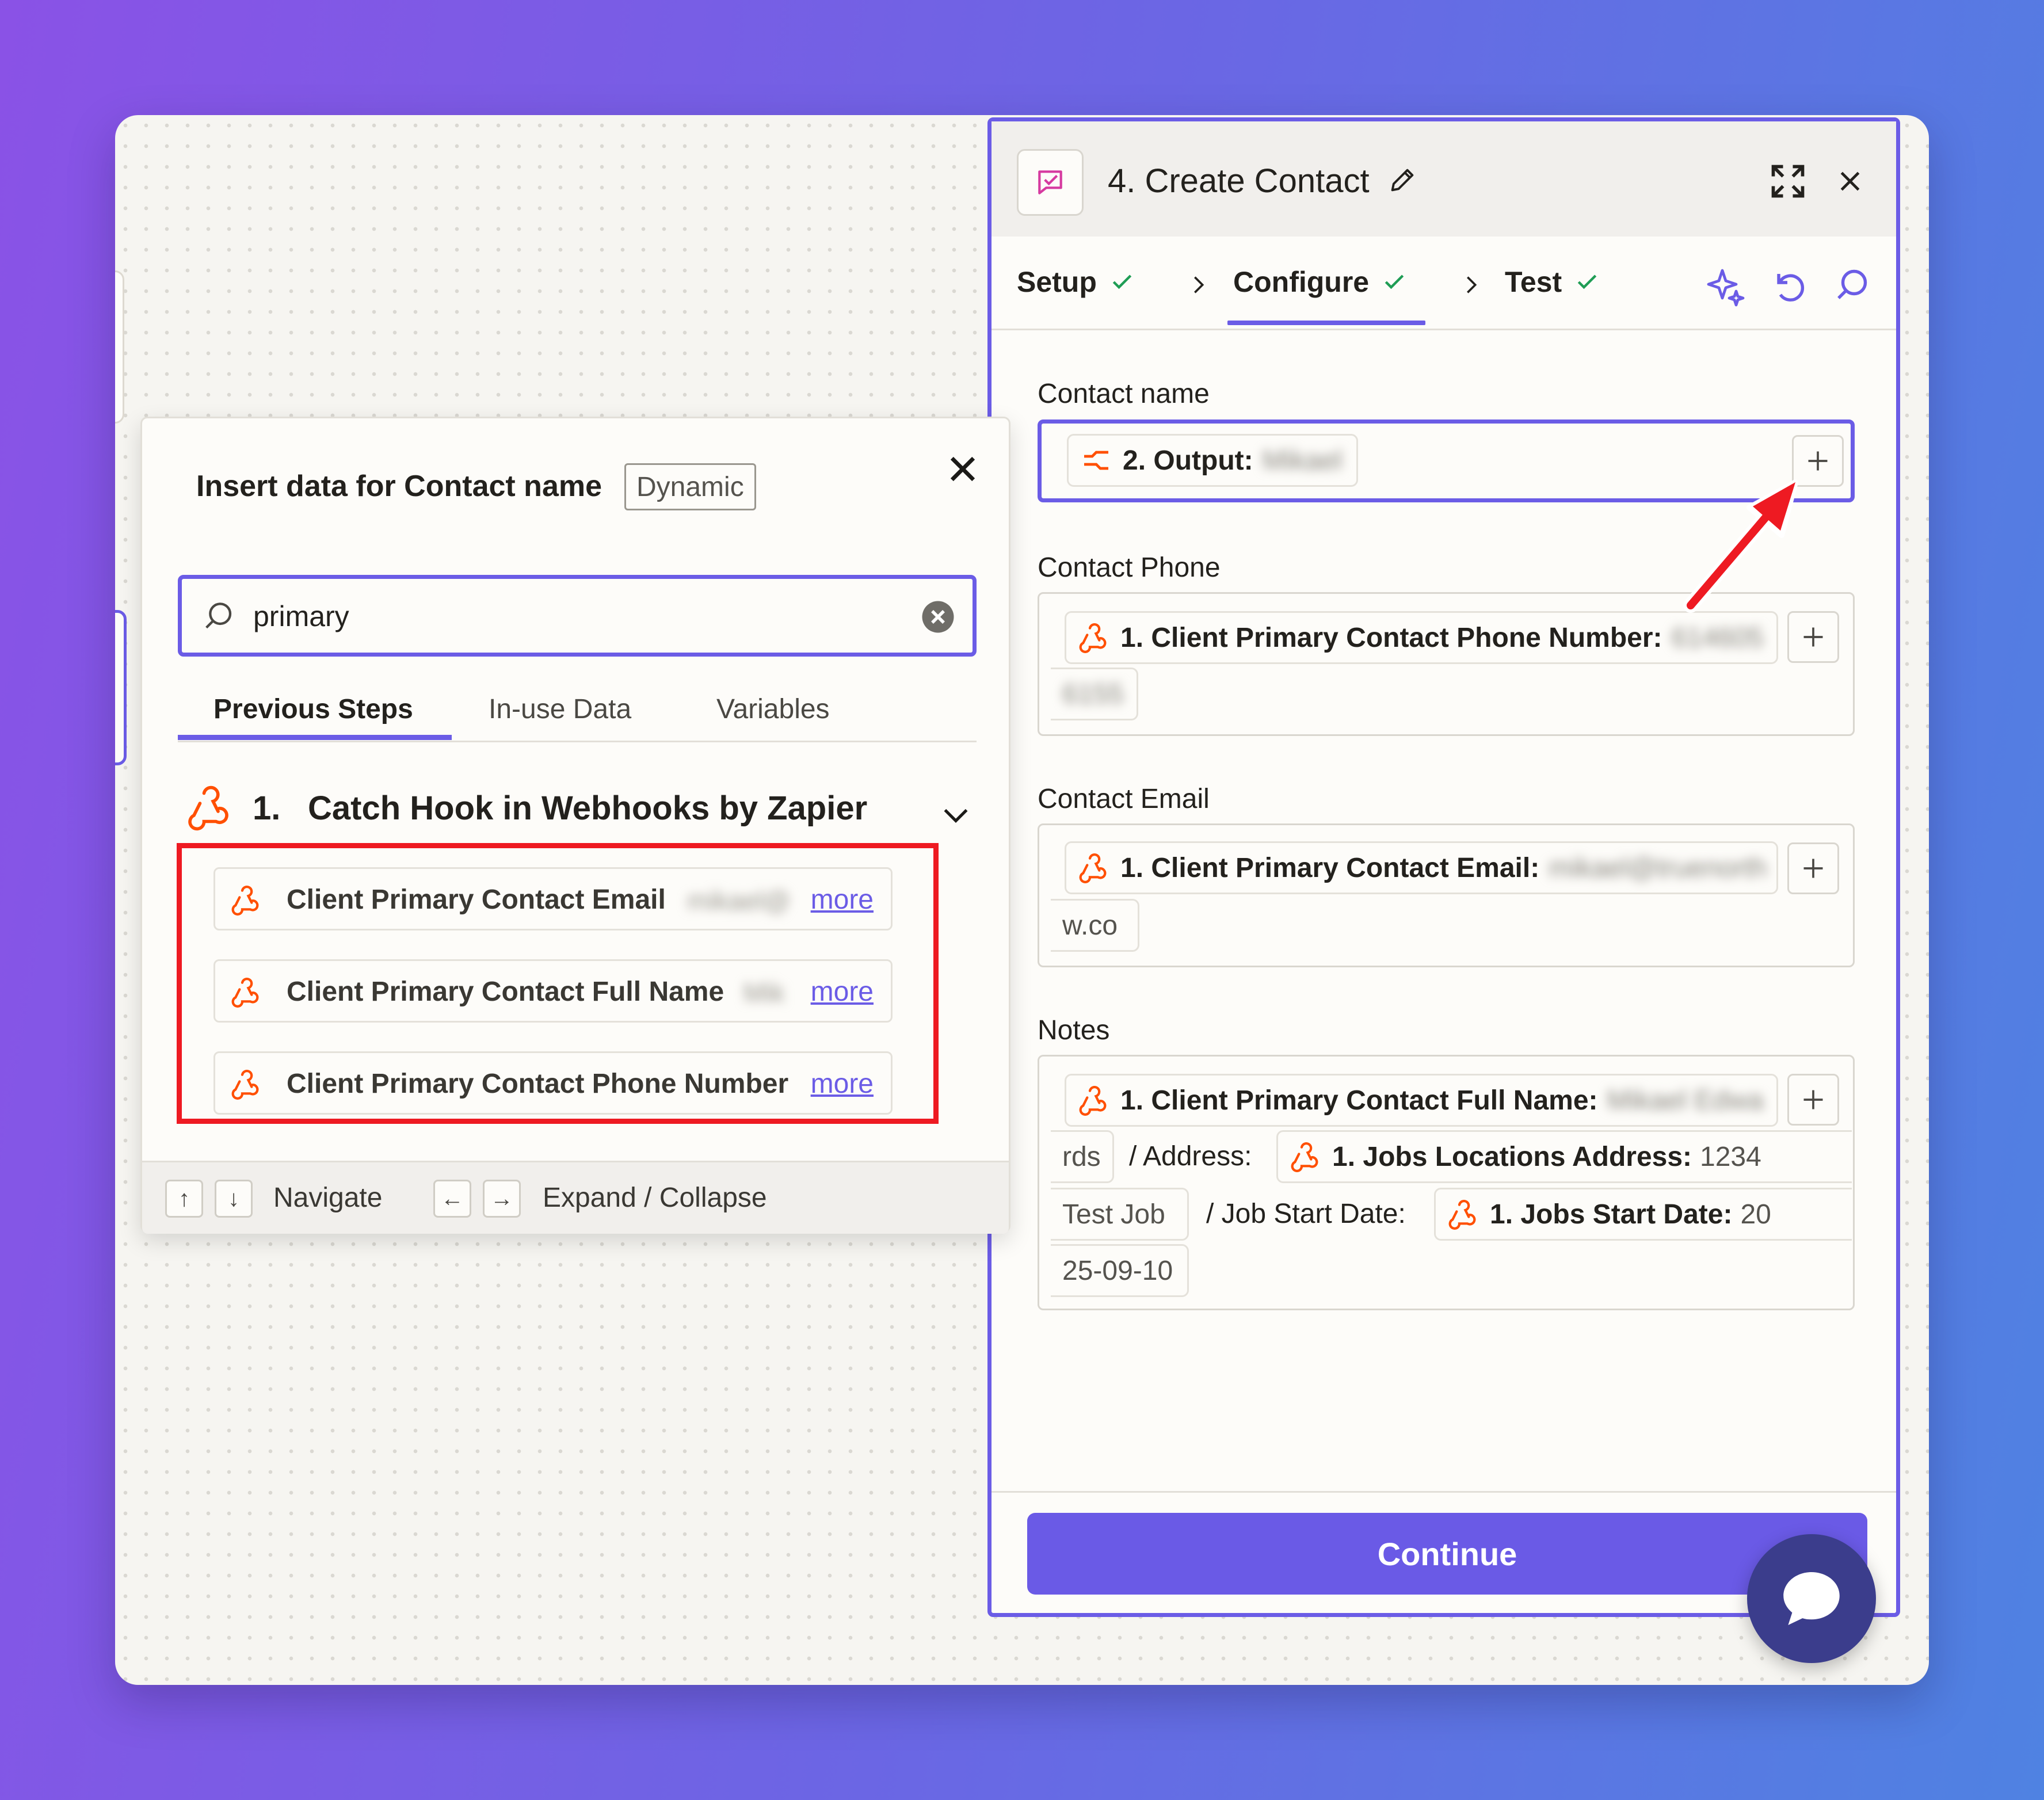 The width and height of the screenshot is (2044, 1800). Describe the element at coordinates (1587, 281) in the screenshot. I see `check-icon` at that location.